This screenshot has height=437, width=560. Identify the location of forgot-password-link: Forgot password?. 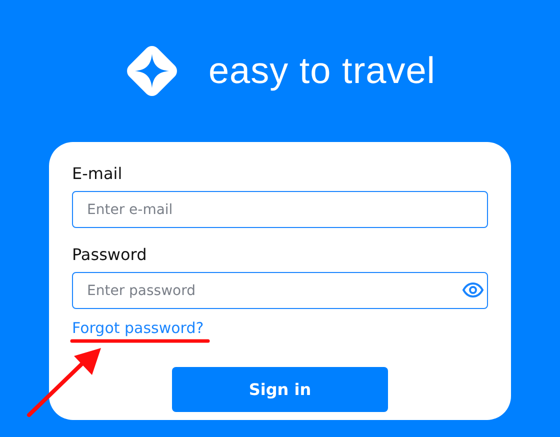
(138, 328).